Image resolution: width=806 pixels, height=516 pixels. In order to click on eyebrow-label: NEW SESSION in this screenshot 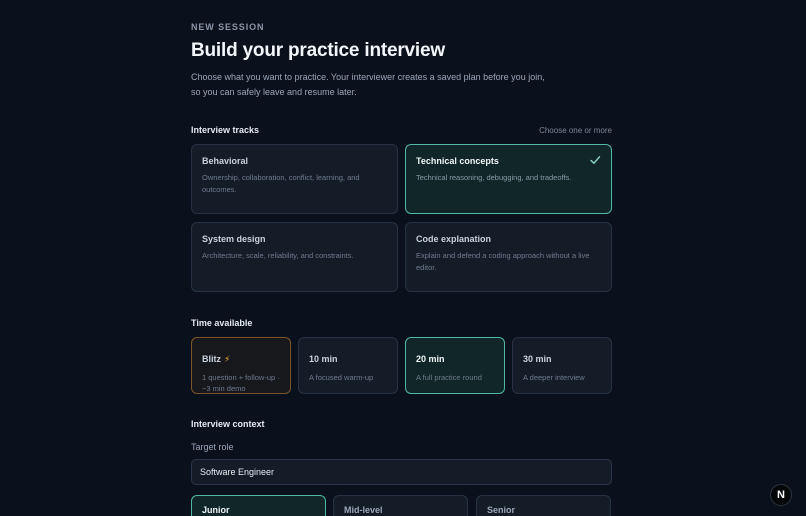, I will do `click(228, 27)`.